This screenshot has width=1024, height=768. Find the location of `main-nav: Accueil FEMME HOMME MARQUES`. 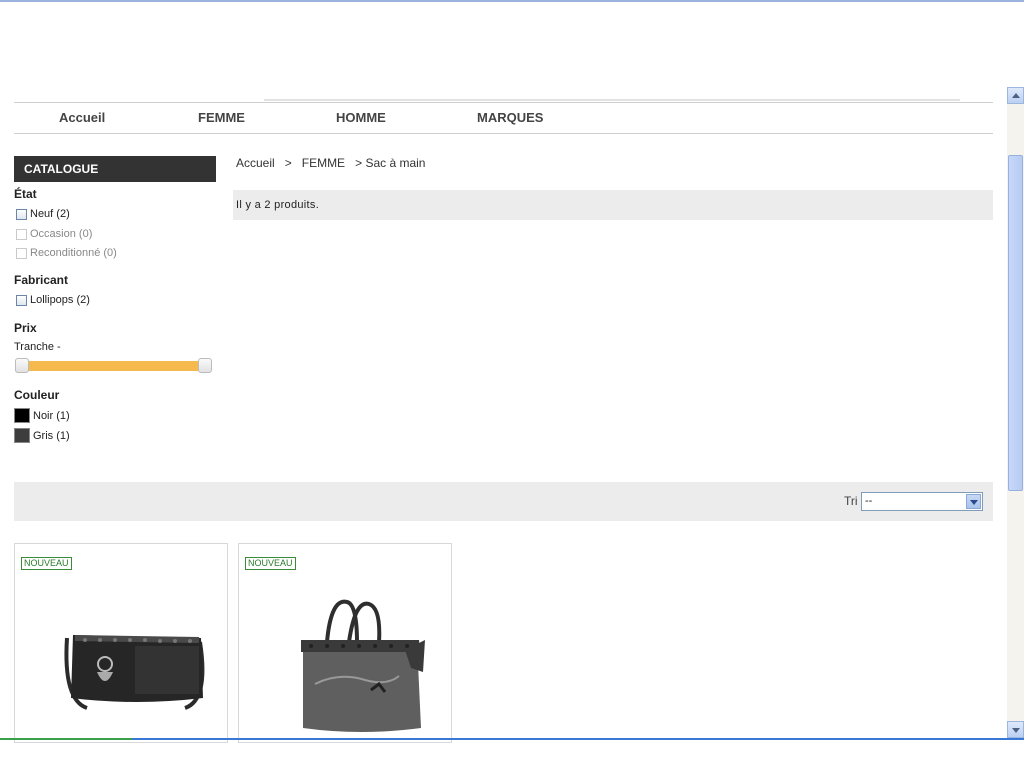

main-nav: Accueil FEMME HOMME MARQUES is located at coordinates (503, 118).